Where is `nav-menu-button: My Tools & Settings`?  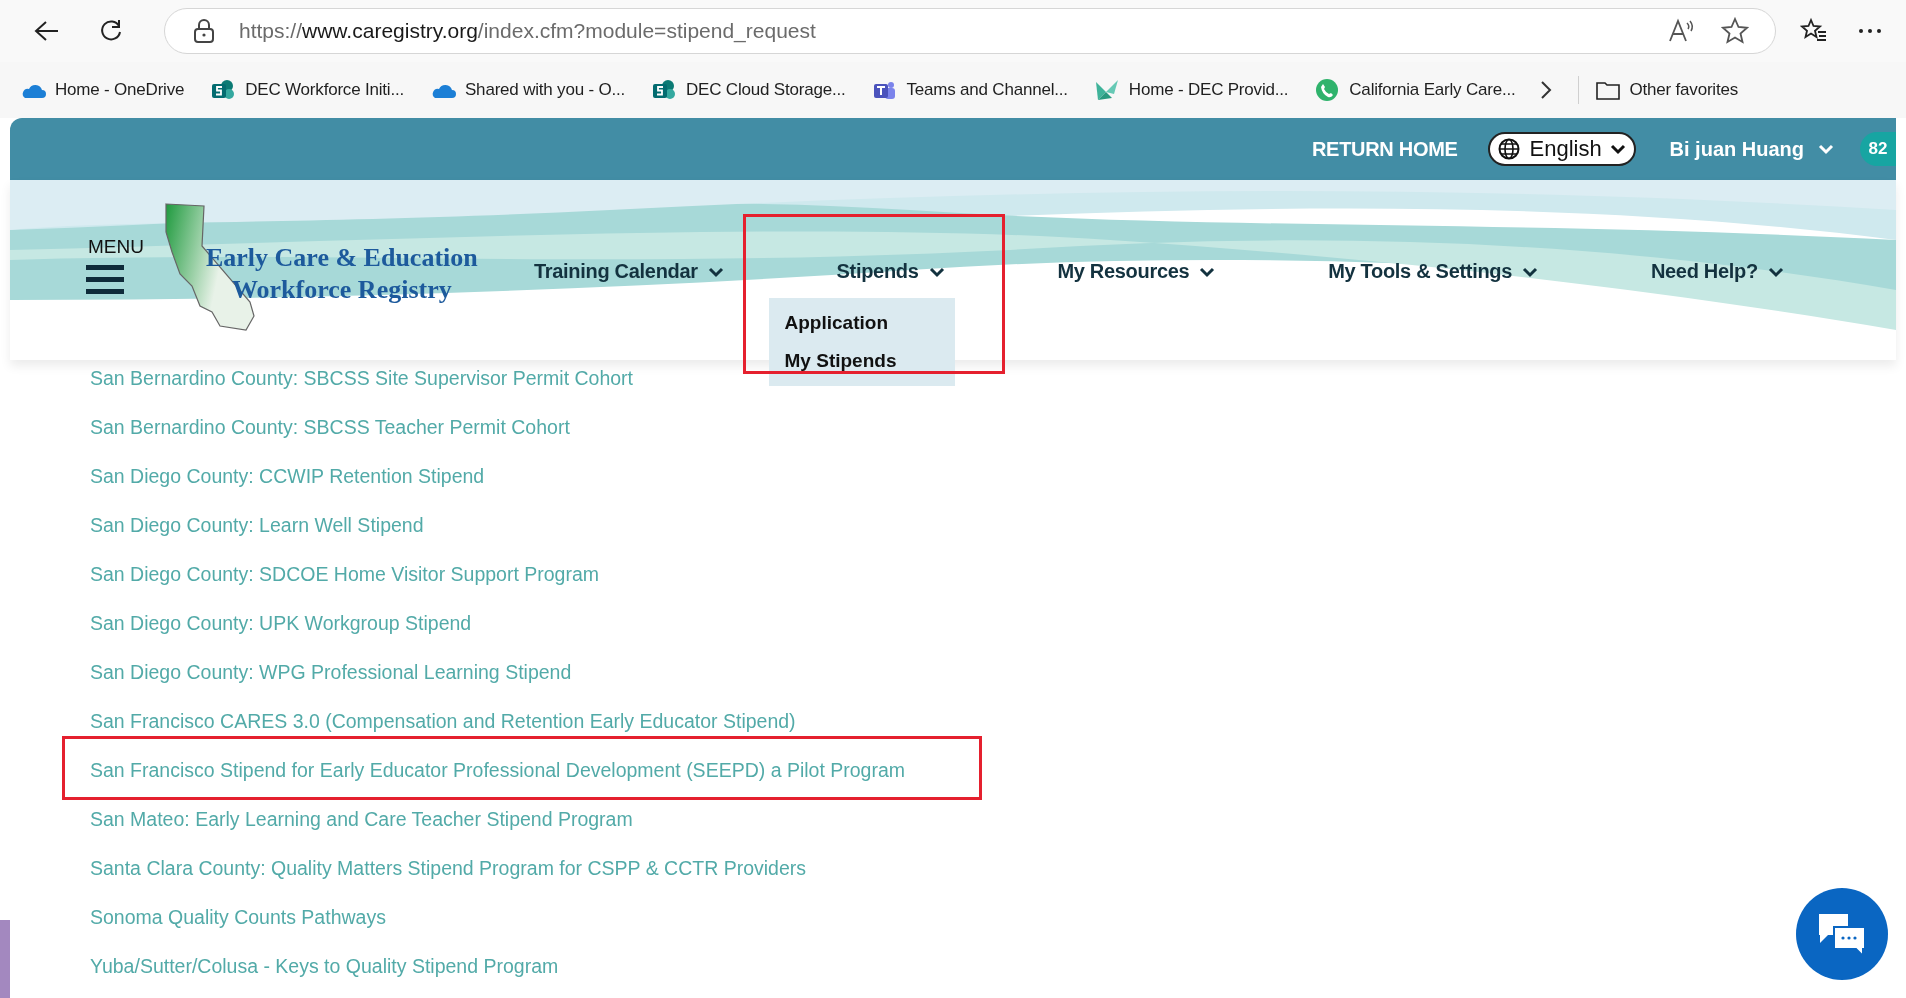
nav-menu-button: My Tools & Settings is located at coordinates (1433, 271).